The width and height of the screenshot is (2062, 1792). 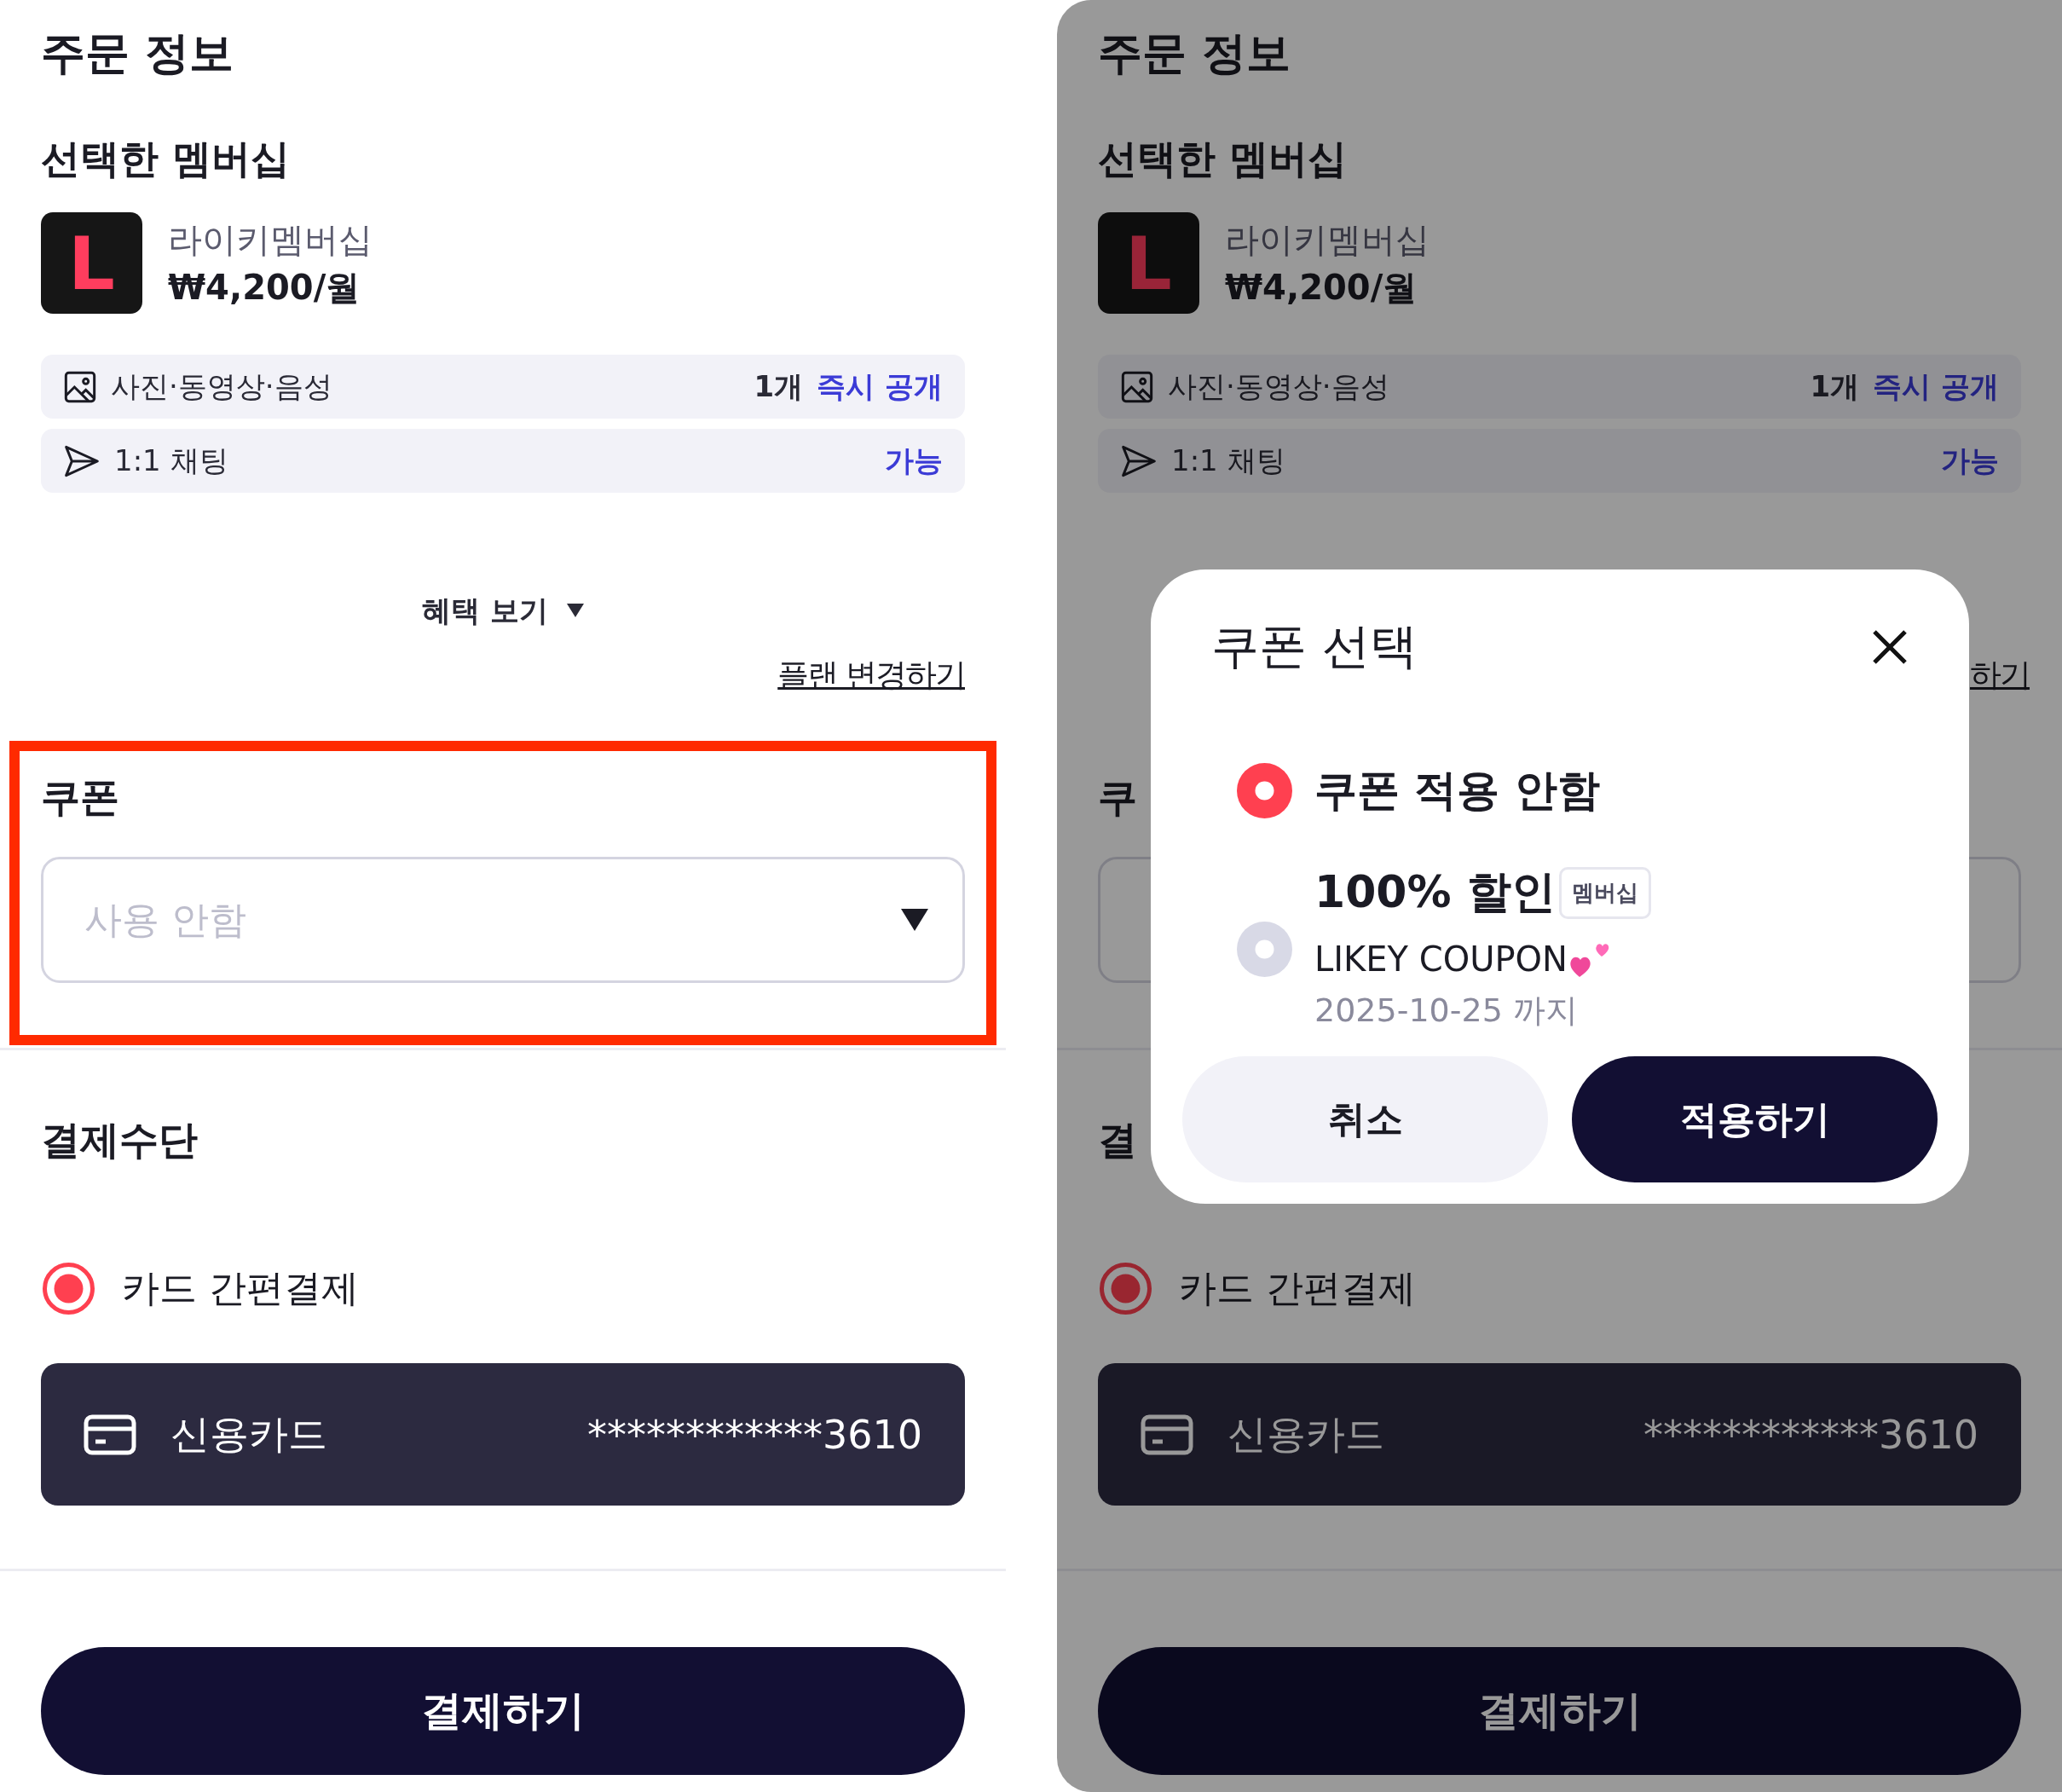 What do you see at coordinates (1457, 791) in the screenshot?
I see `option-label: 쿠폰 적용 안함` at bounding box center [1457, 791].